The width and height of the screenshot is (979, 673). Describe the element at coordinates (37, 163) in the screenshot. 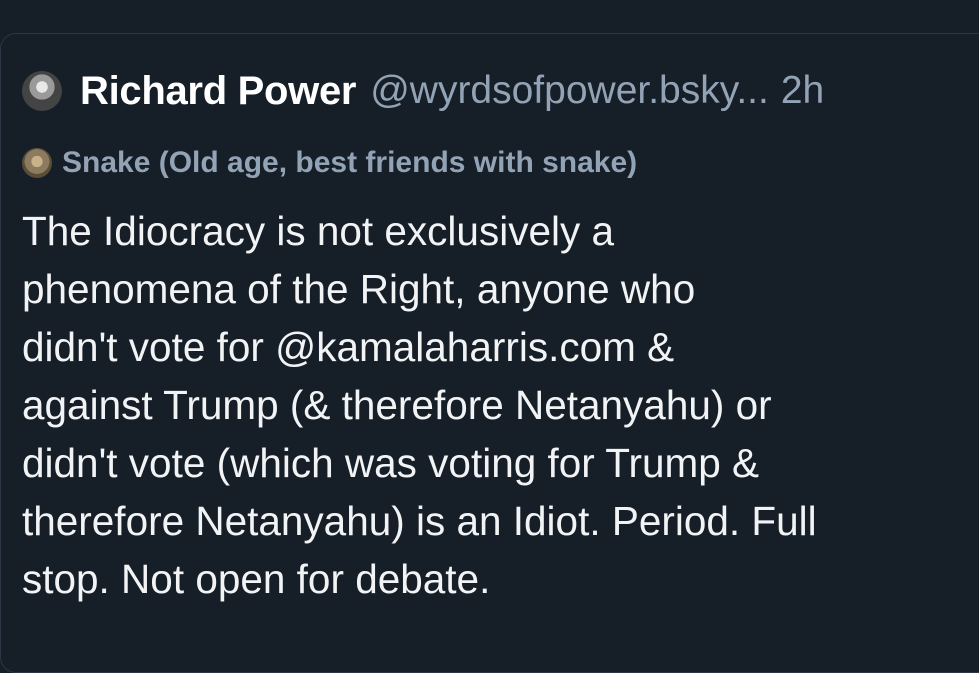

I see `context-avatar` at that location.